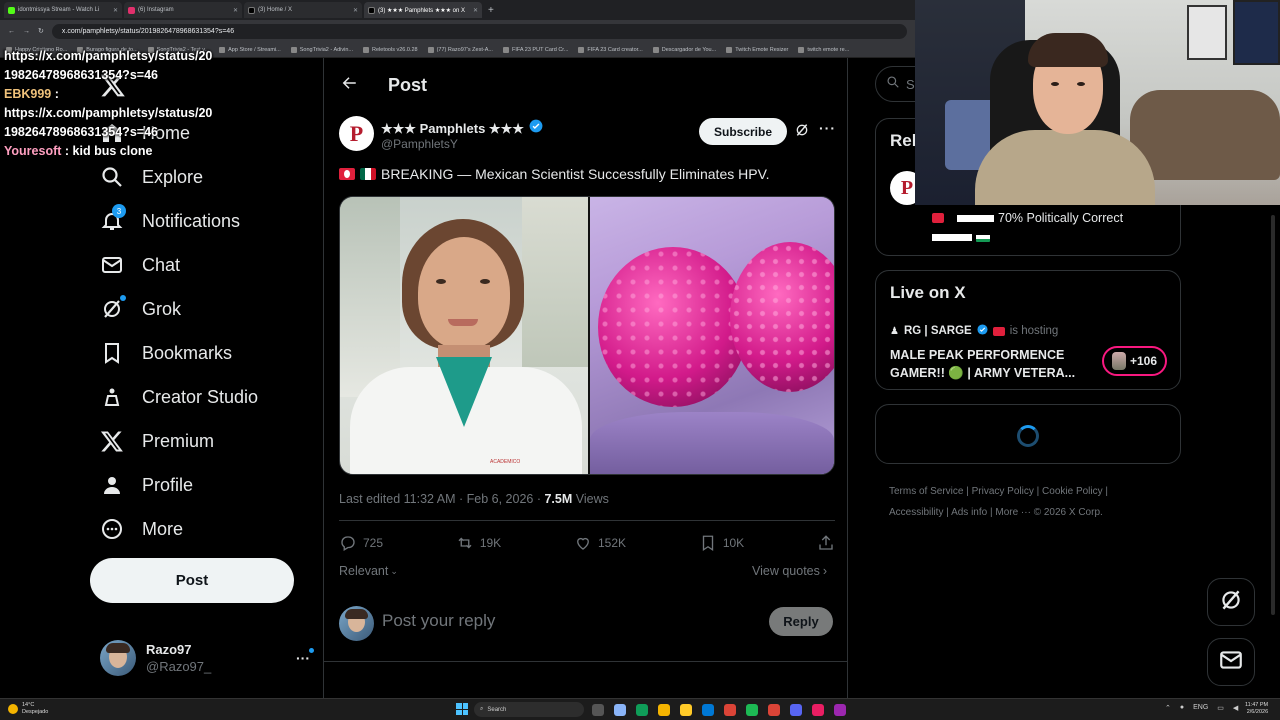 This screenshot has width=1280, height=720. What do you see at coordinates (1143, 361) in the screenshot?
I see `live-count: +106` at bounding box center [1143, 361].